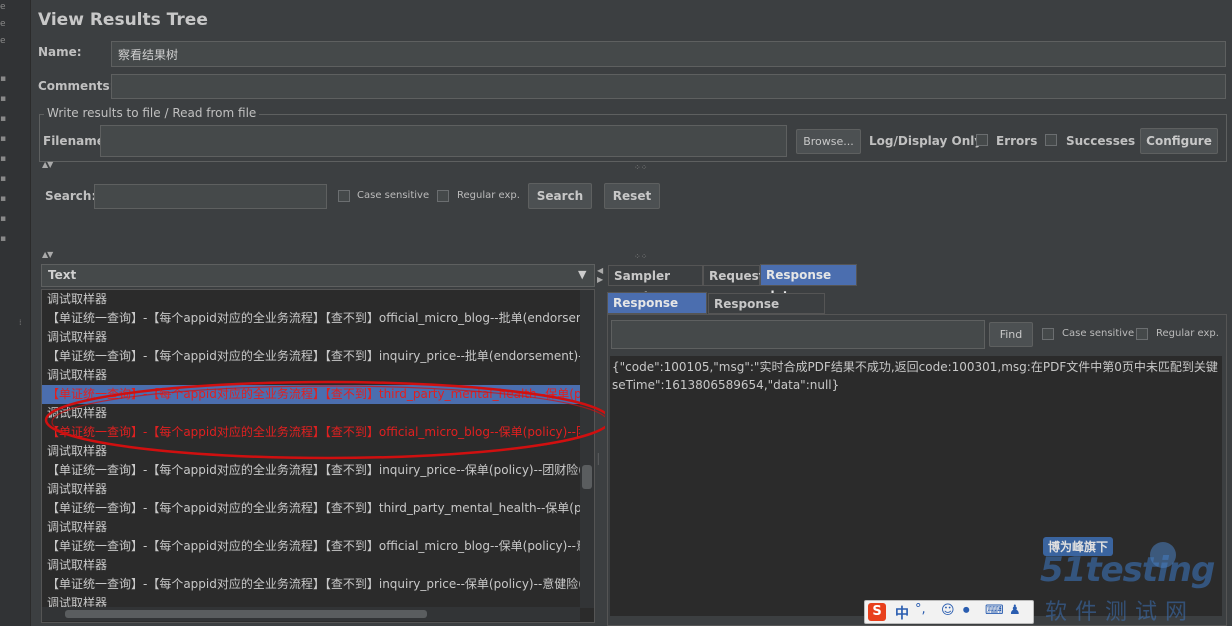  I want to click on watermark-brand: 51testing, so click(1127, 570).